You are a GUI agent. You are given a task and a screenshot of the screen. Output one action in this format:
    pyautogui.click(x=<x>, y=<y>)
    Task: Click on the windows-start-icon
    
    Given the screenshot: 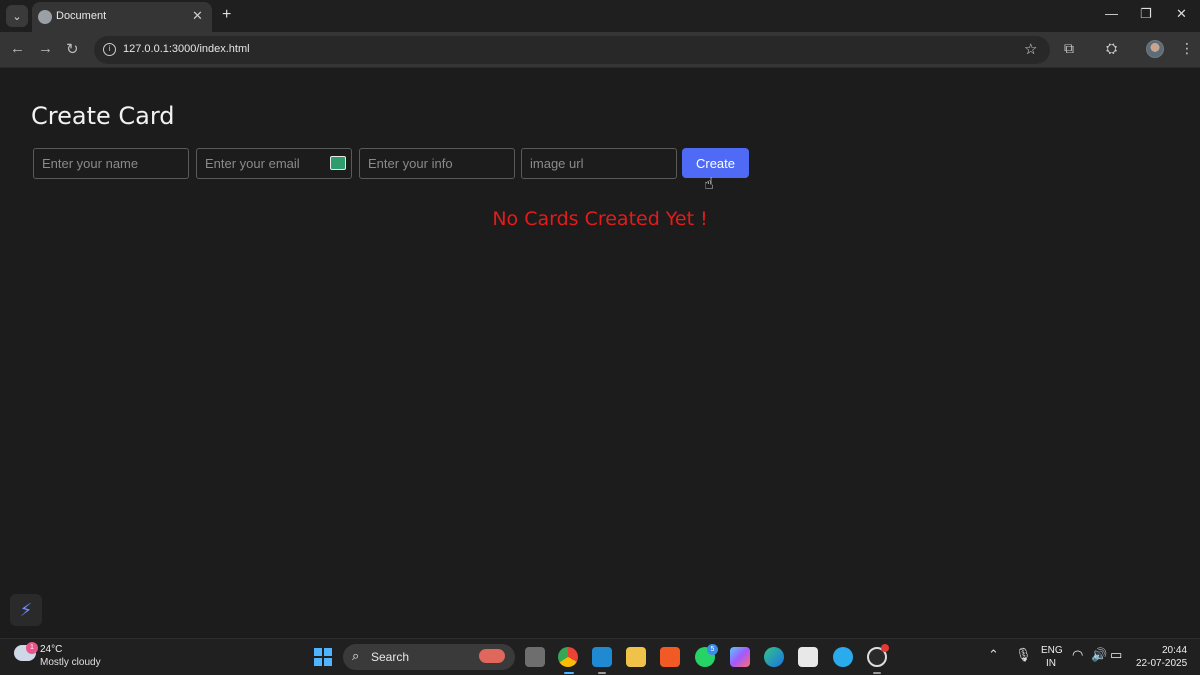 What is the action you would take?
    pyautogui.click(x=323, y=657)
    